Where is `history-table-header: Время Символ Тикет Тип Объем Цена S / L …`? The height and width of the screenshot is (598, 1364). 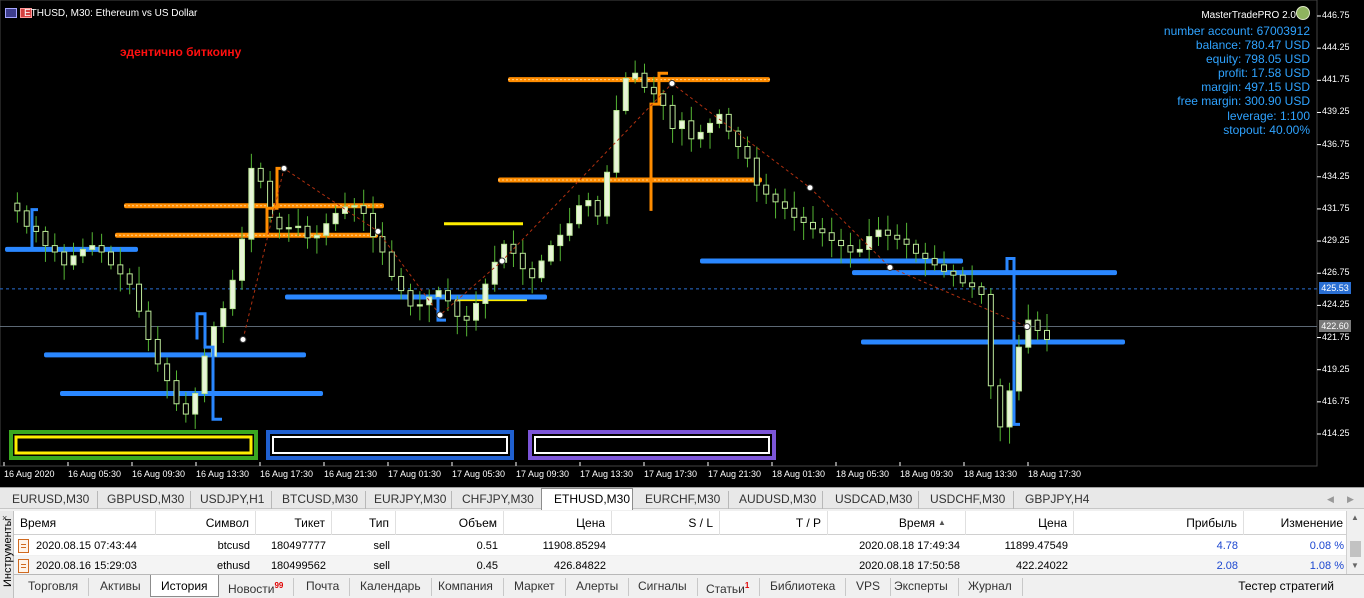
history-table-header: Время Символ Тикет Тип Объем Цена S / L … is located at coordinates (682, 523).